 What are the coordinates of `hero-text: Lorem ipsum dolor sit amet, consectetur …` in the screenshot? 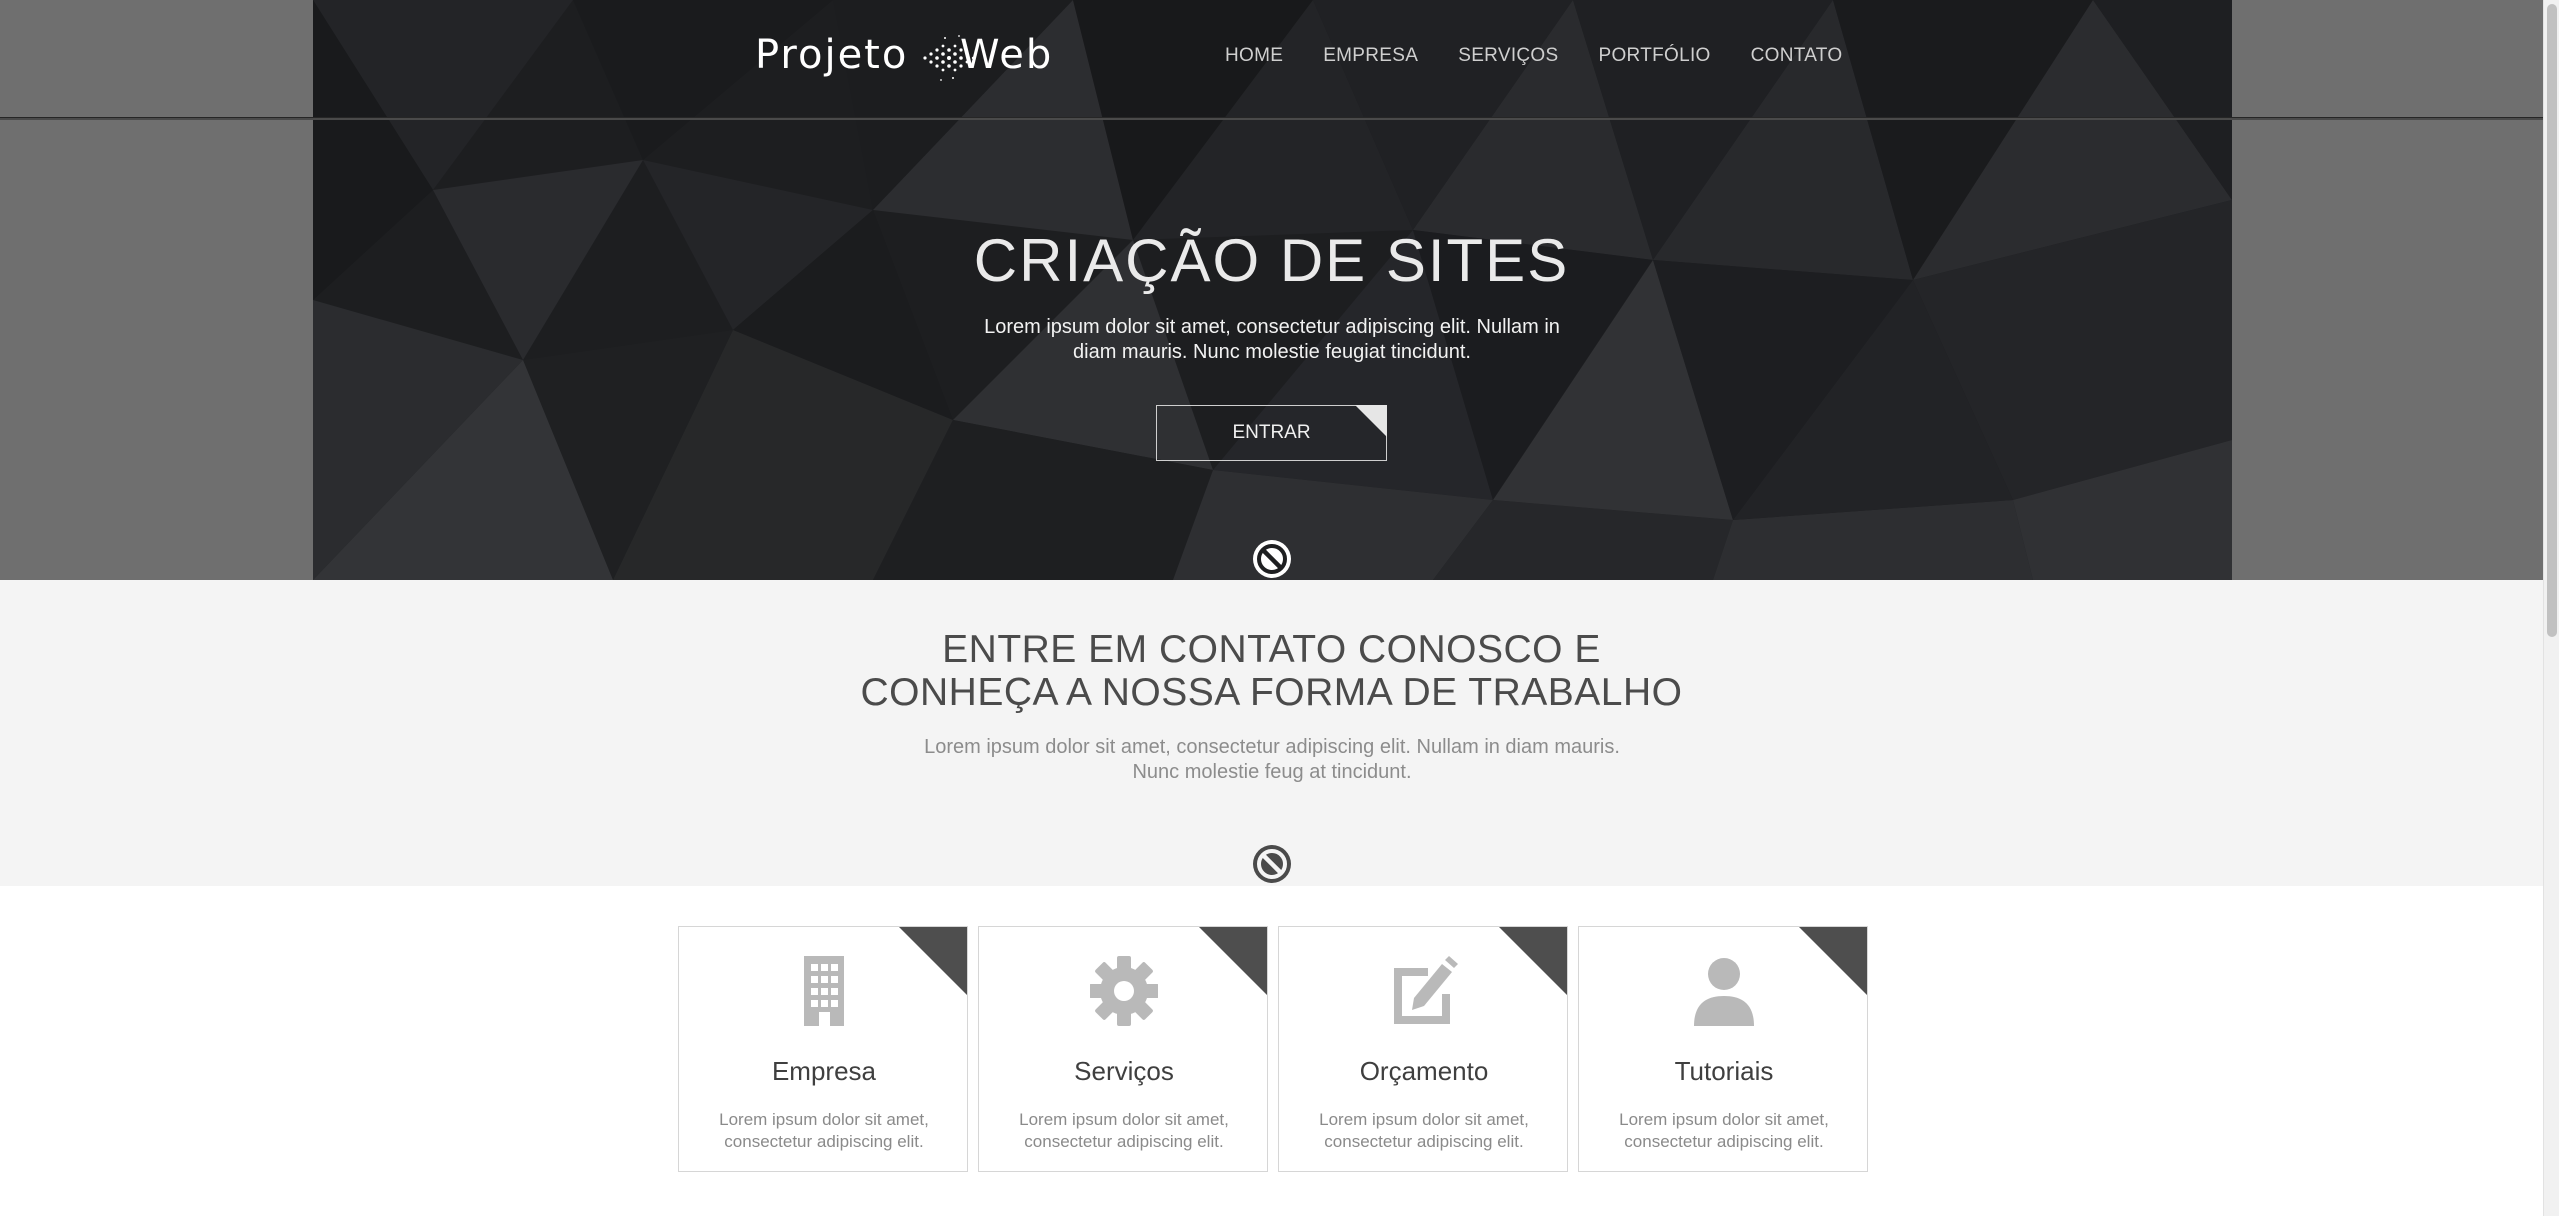 It's located at (1272, 339).